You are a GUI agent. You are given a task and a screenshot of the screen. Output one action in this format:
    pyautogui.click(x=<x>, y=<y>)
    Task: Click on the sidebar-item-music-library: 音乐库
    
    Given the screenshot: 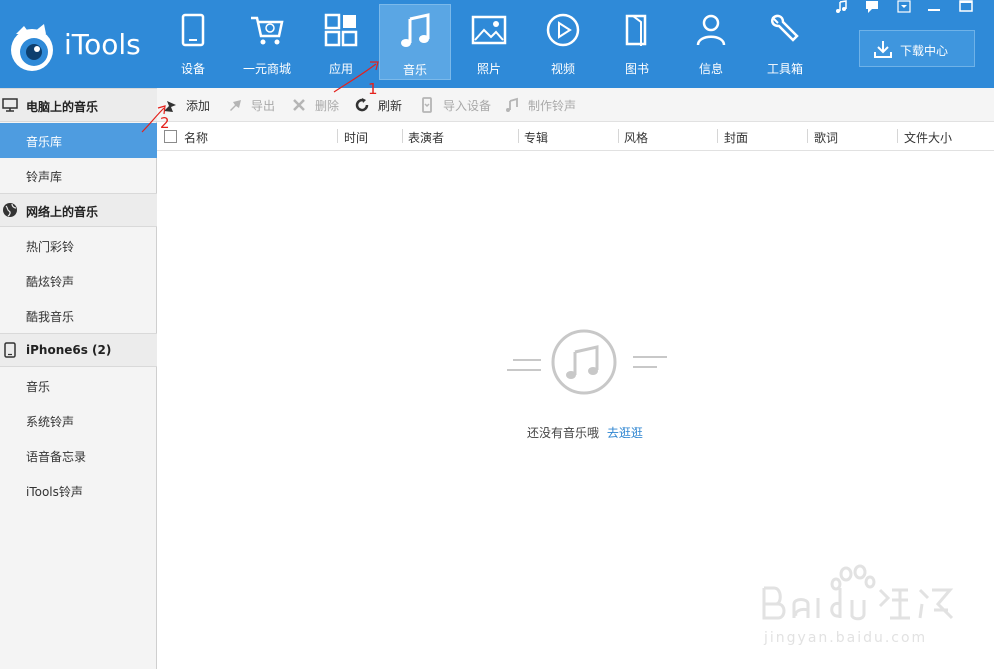 What is the action you would take?
    pyautogui.click(x=78, y=140)
    